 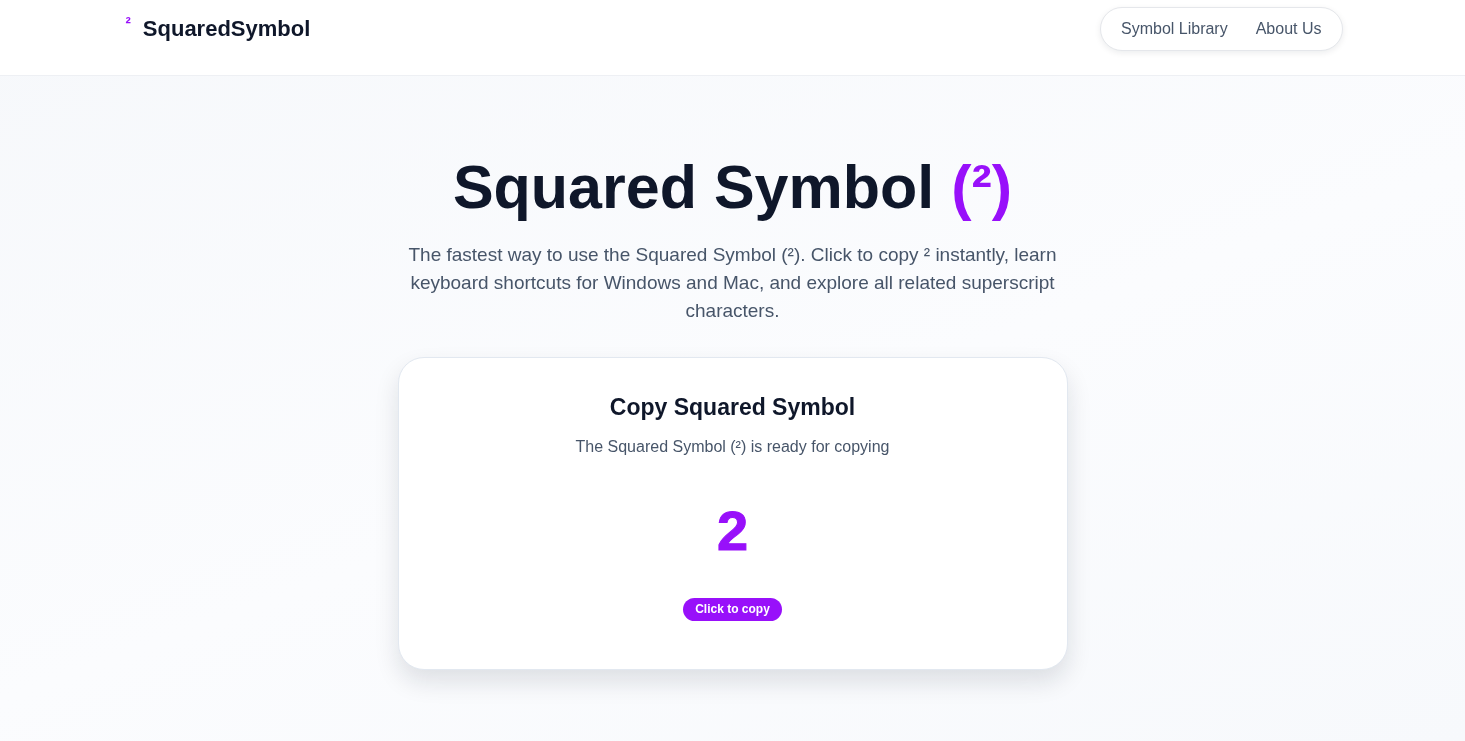 What do you see at coordinates (732, 187) in the screenshot?
I see `hero-title: Squared Symbol (²)` at bounding box center [732, 187].